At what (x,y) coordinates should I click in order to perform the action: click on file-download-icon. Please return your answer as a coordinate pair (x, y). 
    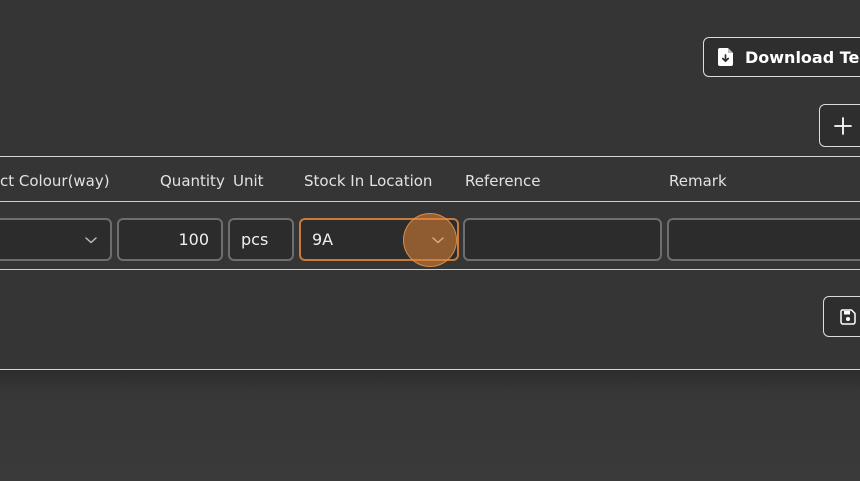
    Looking at the image, I should click on (726, 57).